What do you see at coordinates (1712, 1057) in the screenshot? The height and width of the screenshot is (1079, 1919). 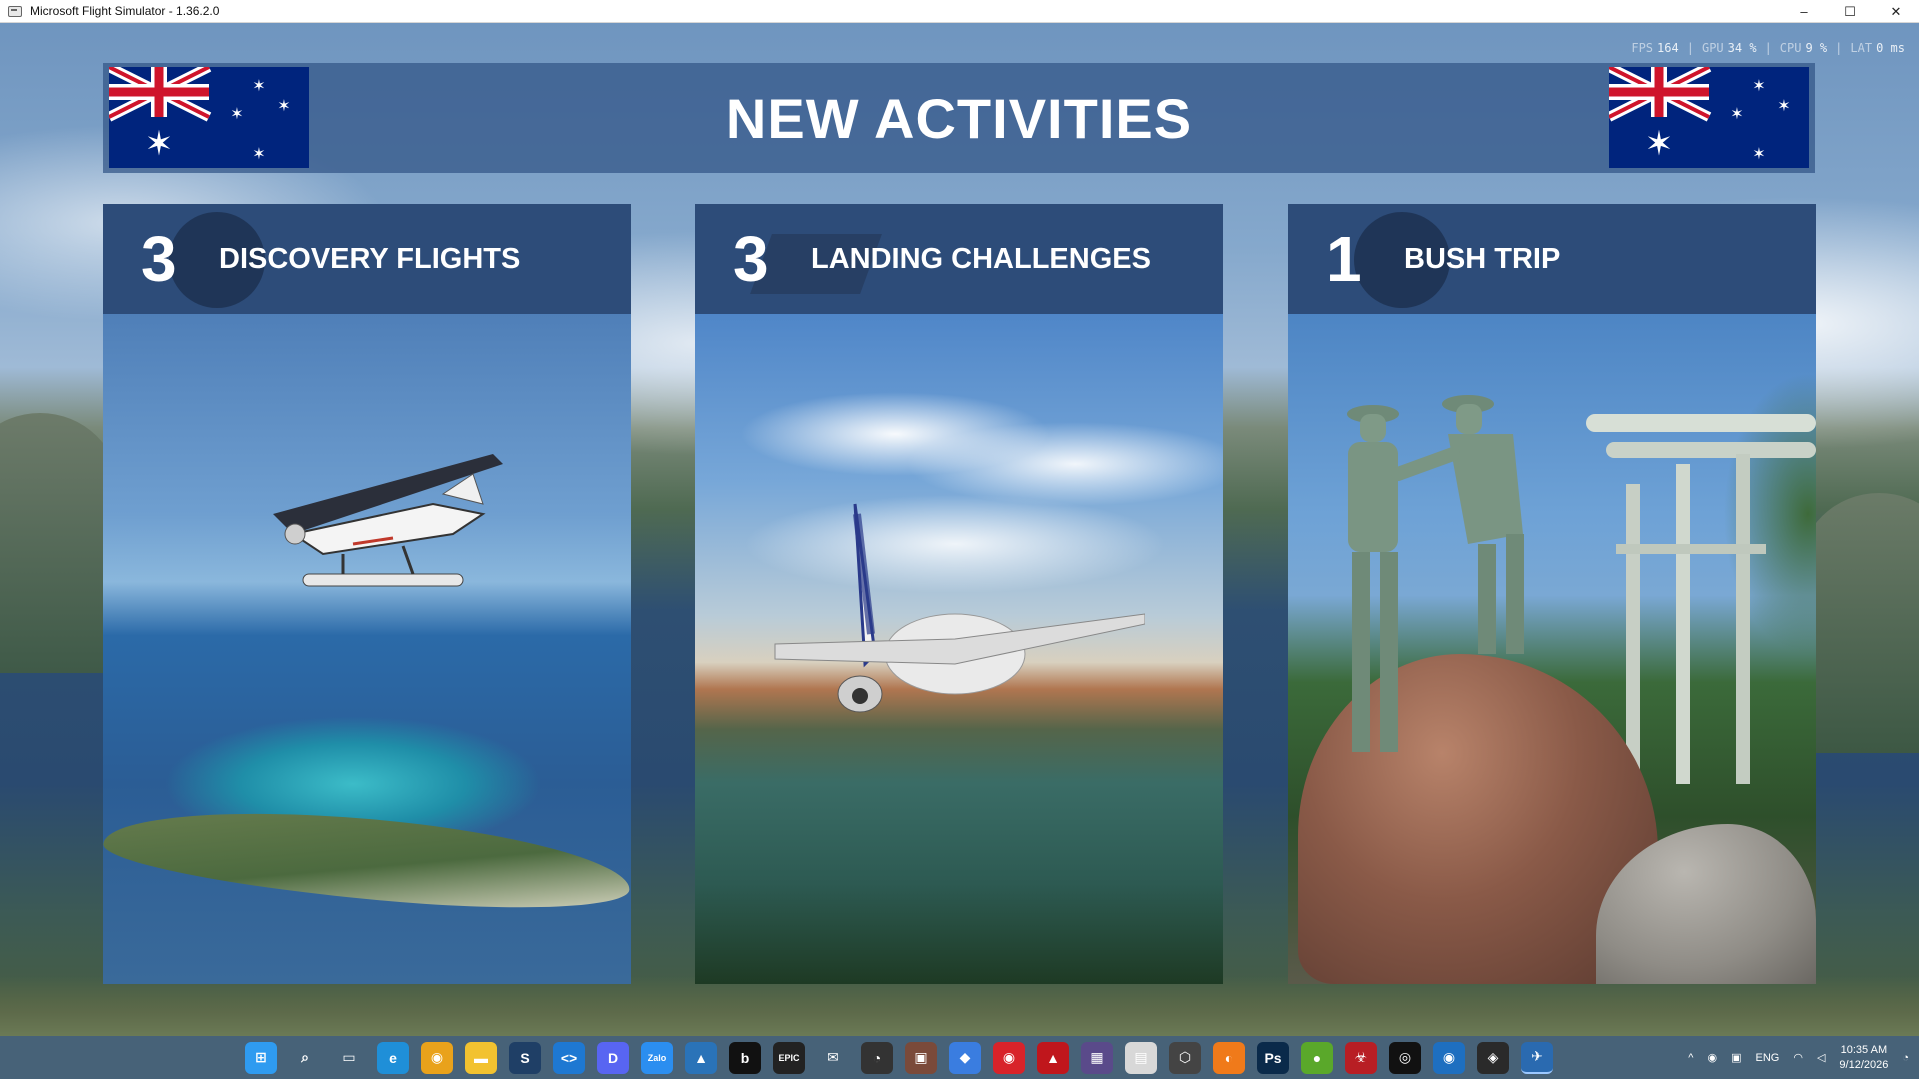 I see `messenger-tray-icon: ◉` at bounding box center [1712, 1057].